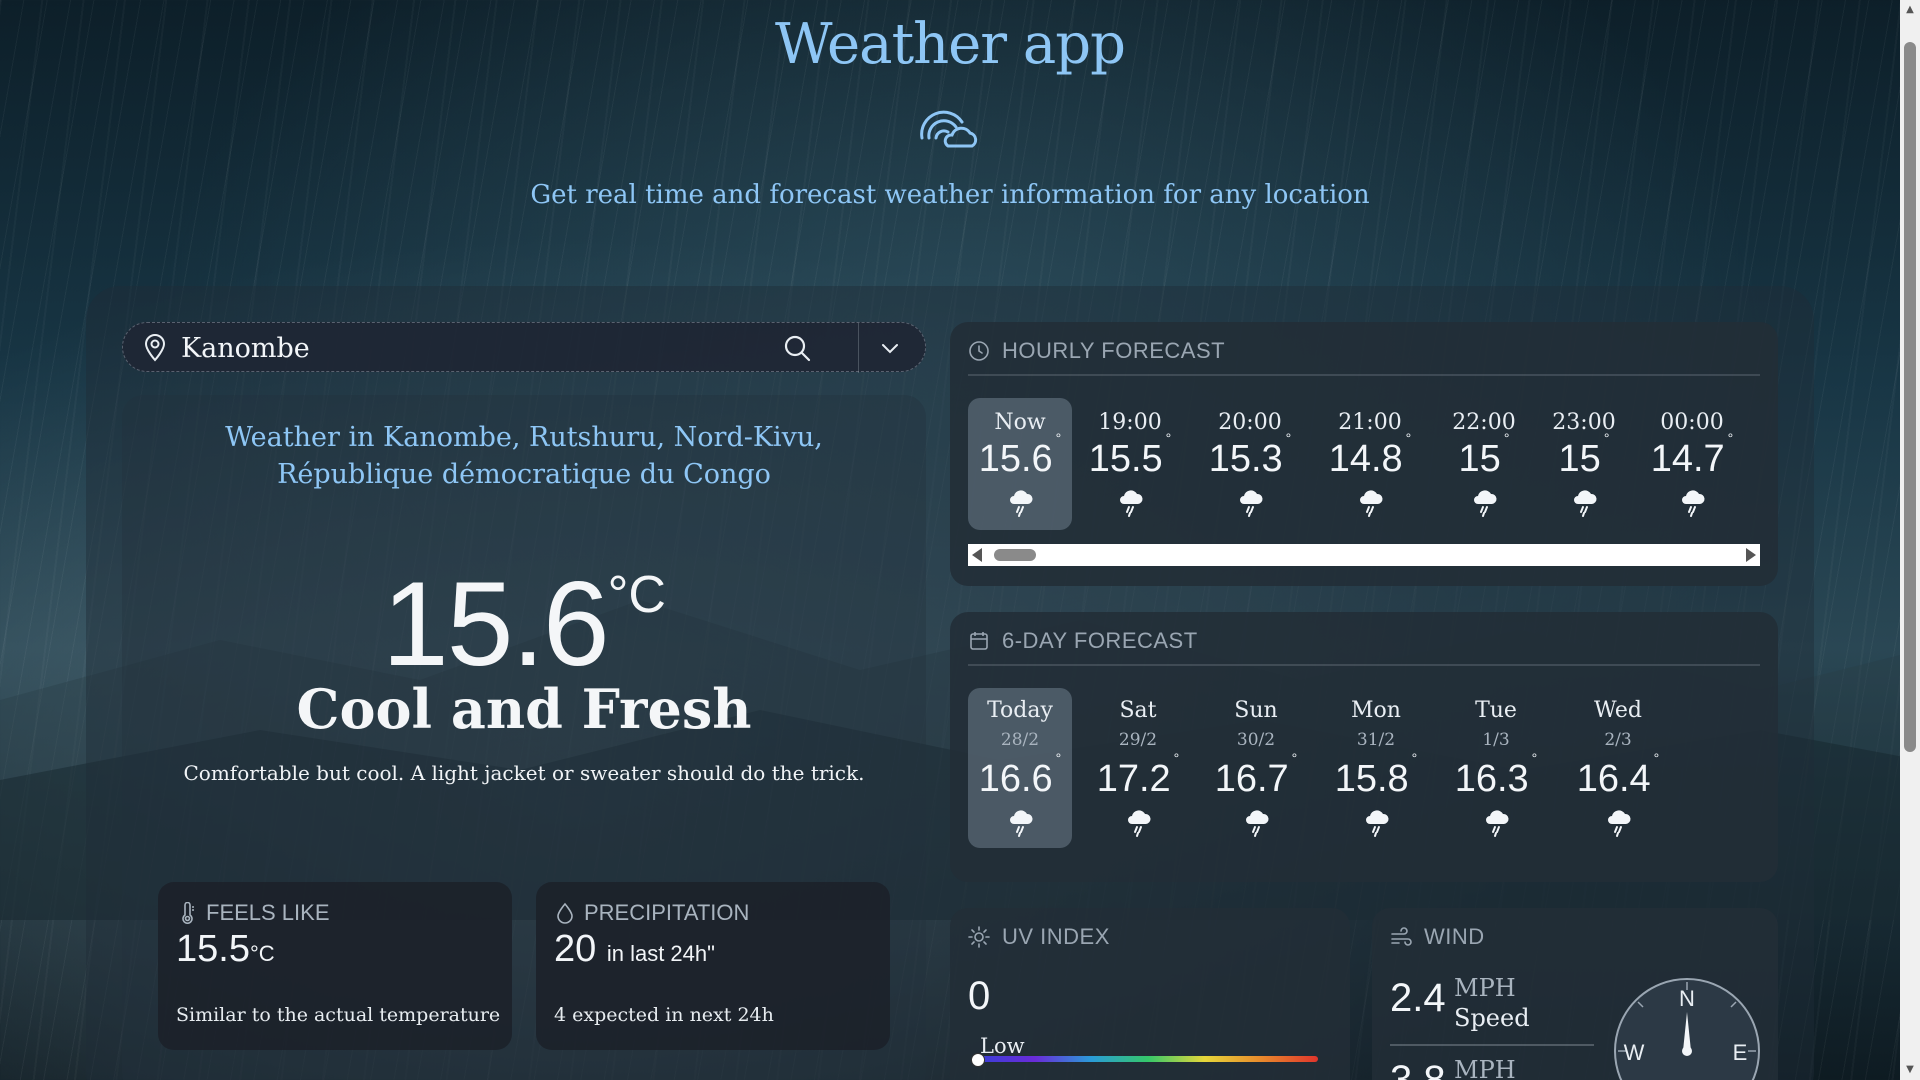 The height and width of the screenshot is (1080, 1920). I want to click on wind-gust-unit: MPH, so click(1485, 1068).